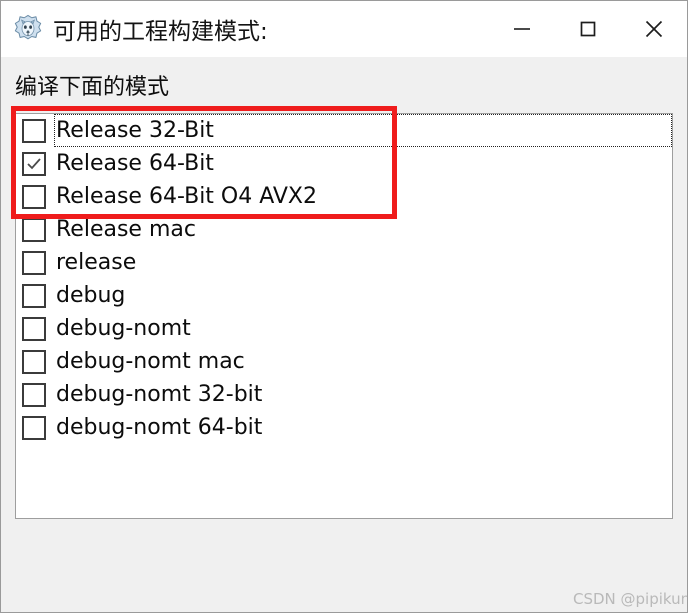  I want to click on list-item-label: debug-nomt mac, so click(150, 361).